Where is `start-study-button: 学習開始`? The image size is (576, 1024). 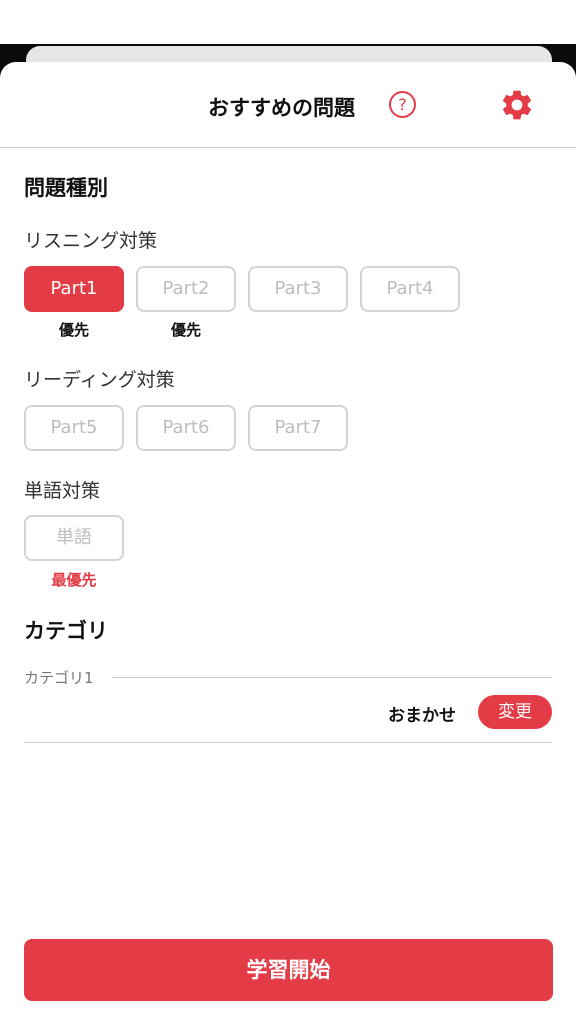 start-study-button: 学習開始 is located at coordinates (288, 970).